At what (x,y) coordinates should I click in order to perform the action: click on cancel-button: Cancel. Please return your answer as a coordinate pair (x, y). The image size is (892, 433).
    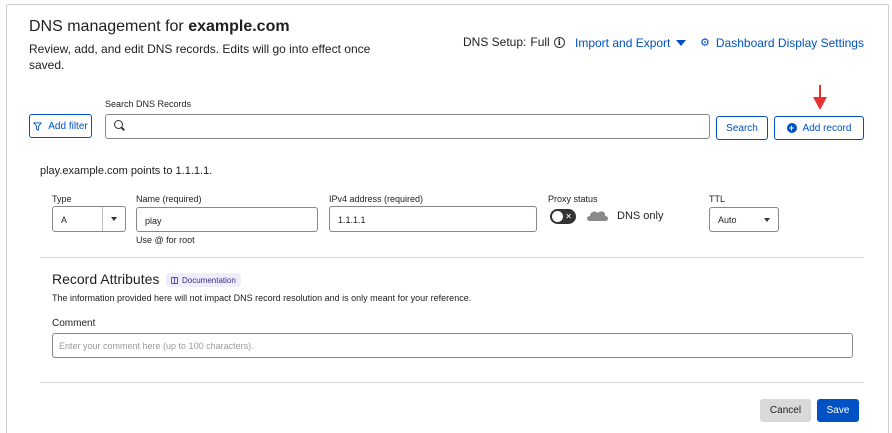
    Looking at the image, I should click on (785, 410).